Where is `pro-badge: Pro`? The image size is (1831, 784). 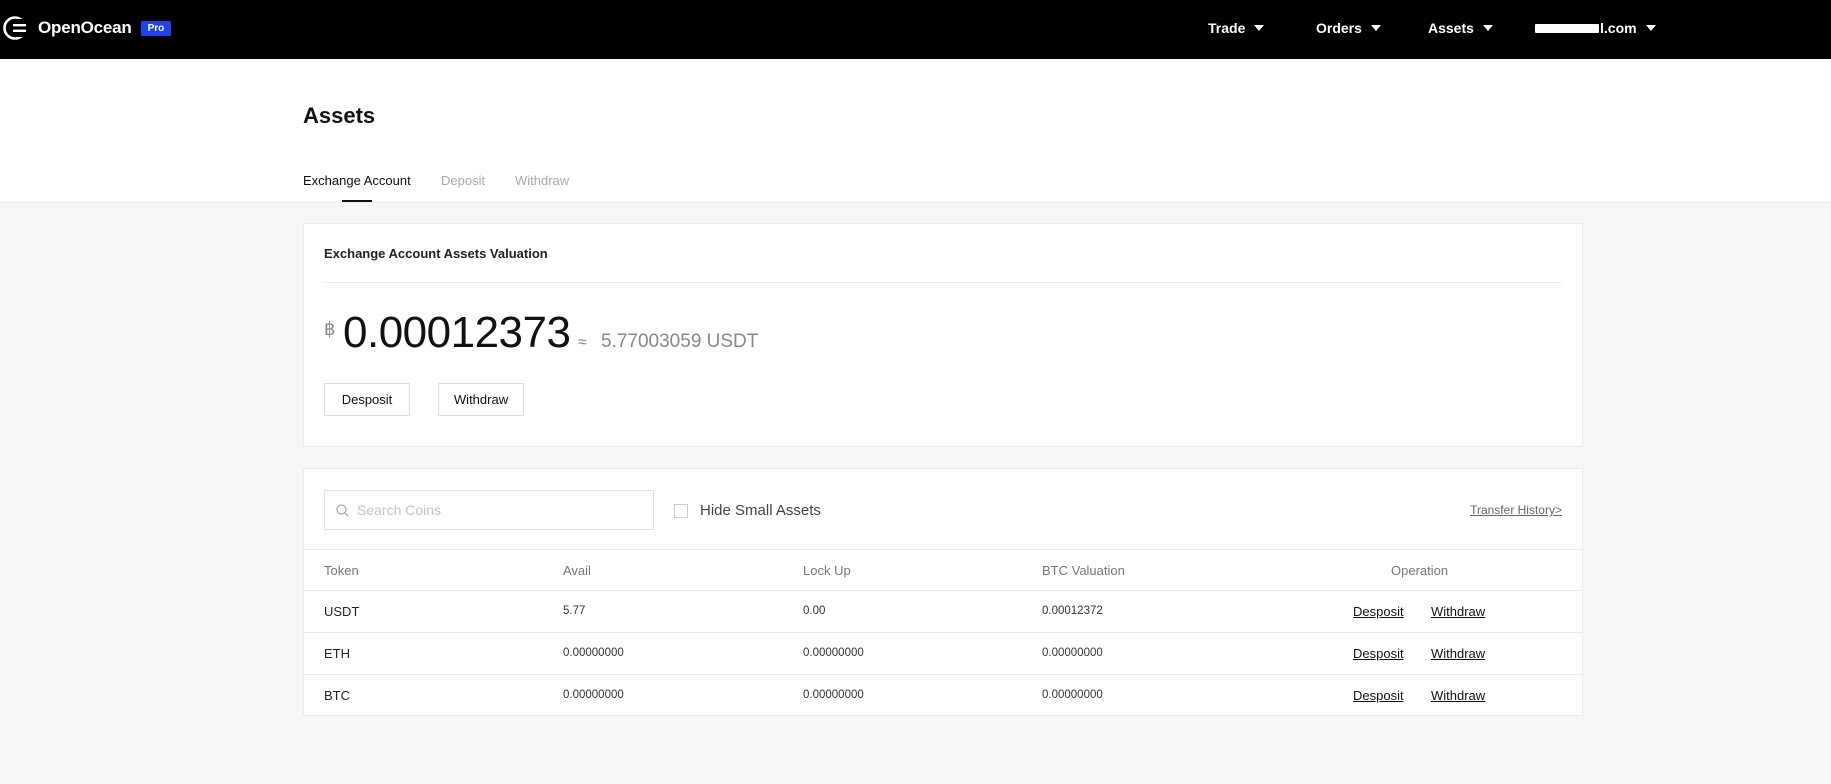
pro-badge: Pro is located at coordinates (156, 28).